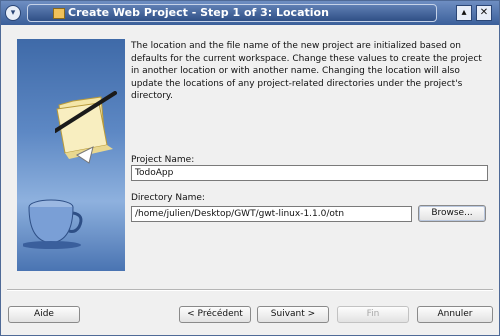 Image resolution: width=500 pixels, height=336 pixels. I want to click on close-icon: ✕, so click(484, 13).